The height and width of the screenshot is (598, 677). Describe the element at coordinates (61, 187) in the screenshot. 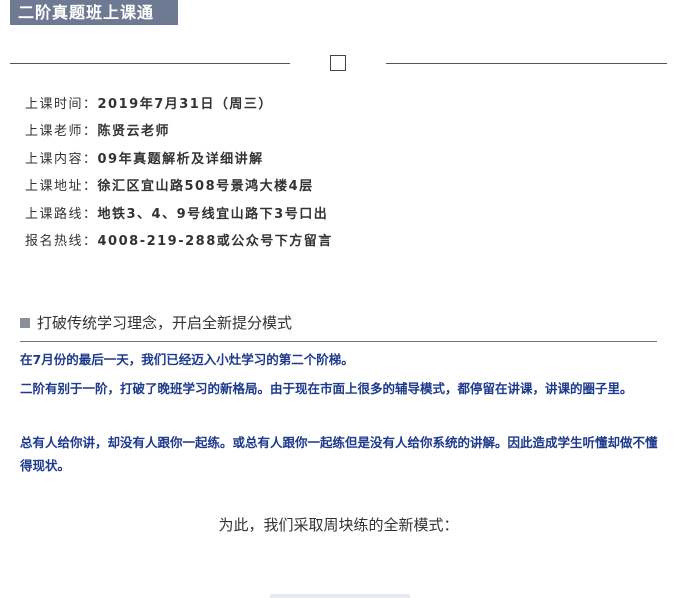

I see `info-label: 上课地址：` at that location.